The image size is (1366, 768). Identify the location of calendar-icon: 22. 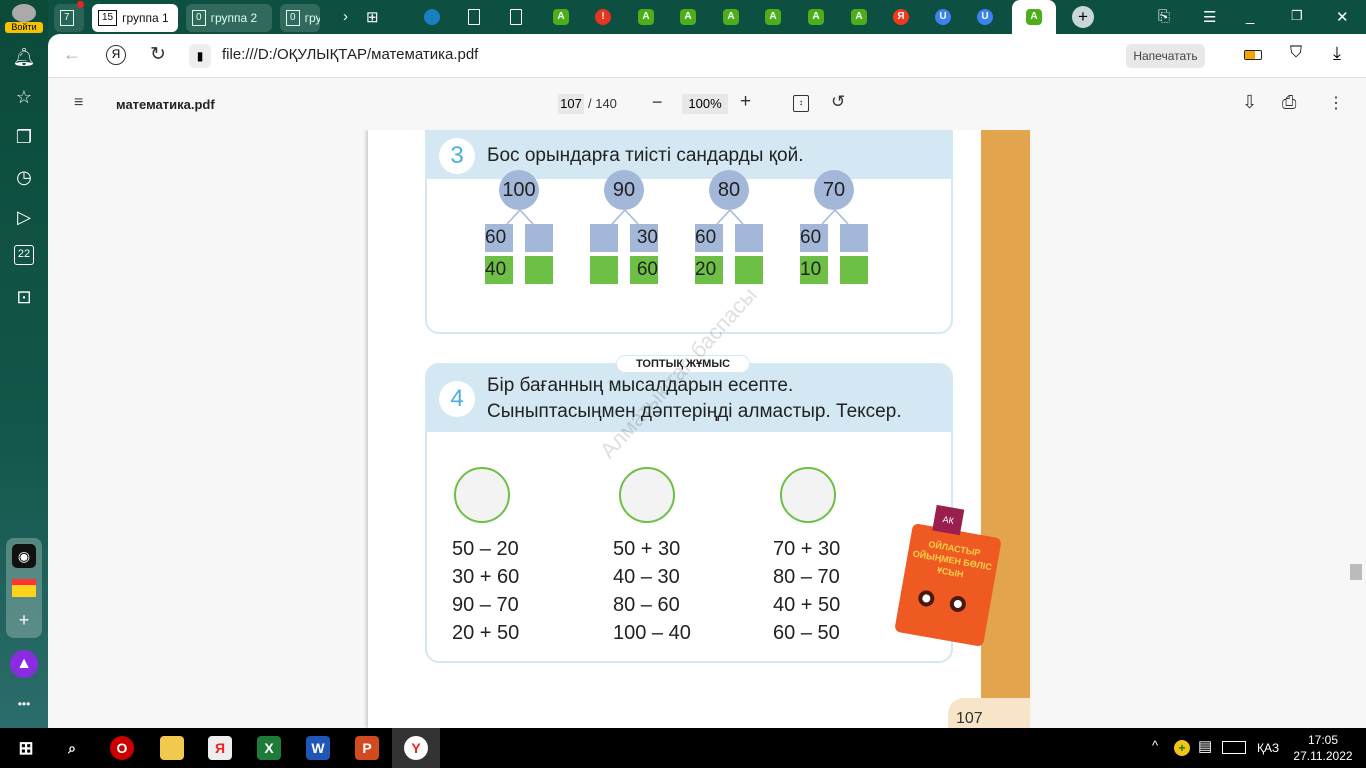
(24, 255).